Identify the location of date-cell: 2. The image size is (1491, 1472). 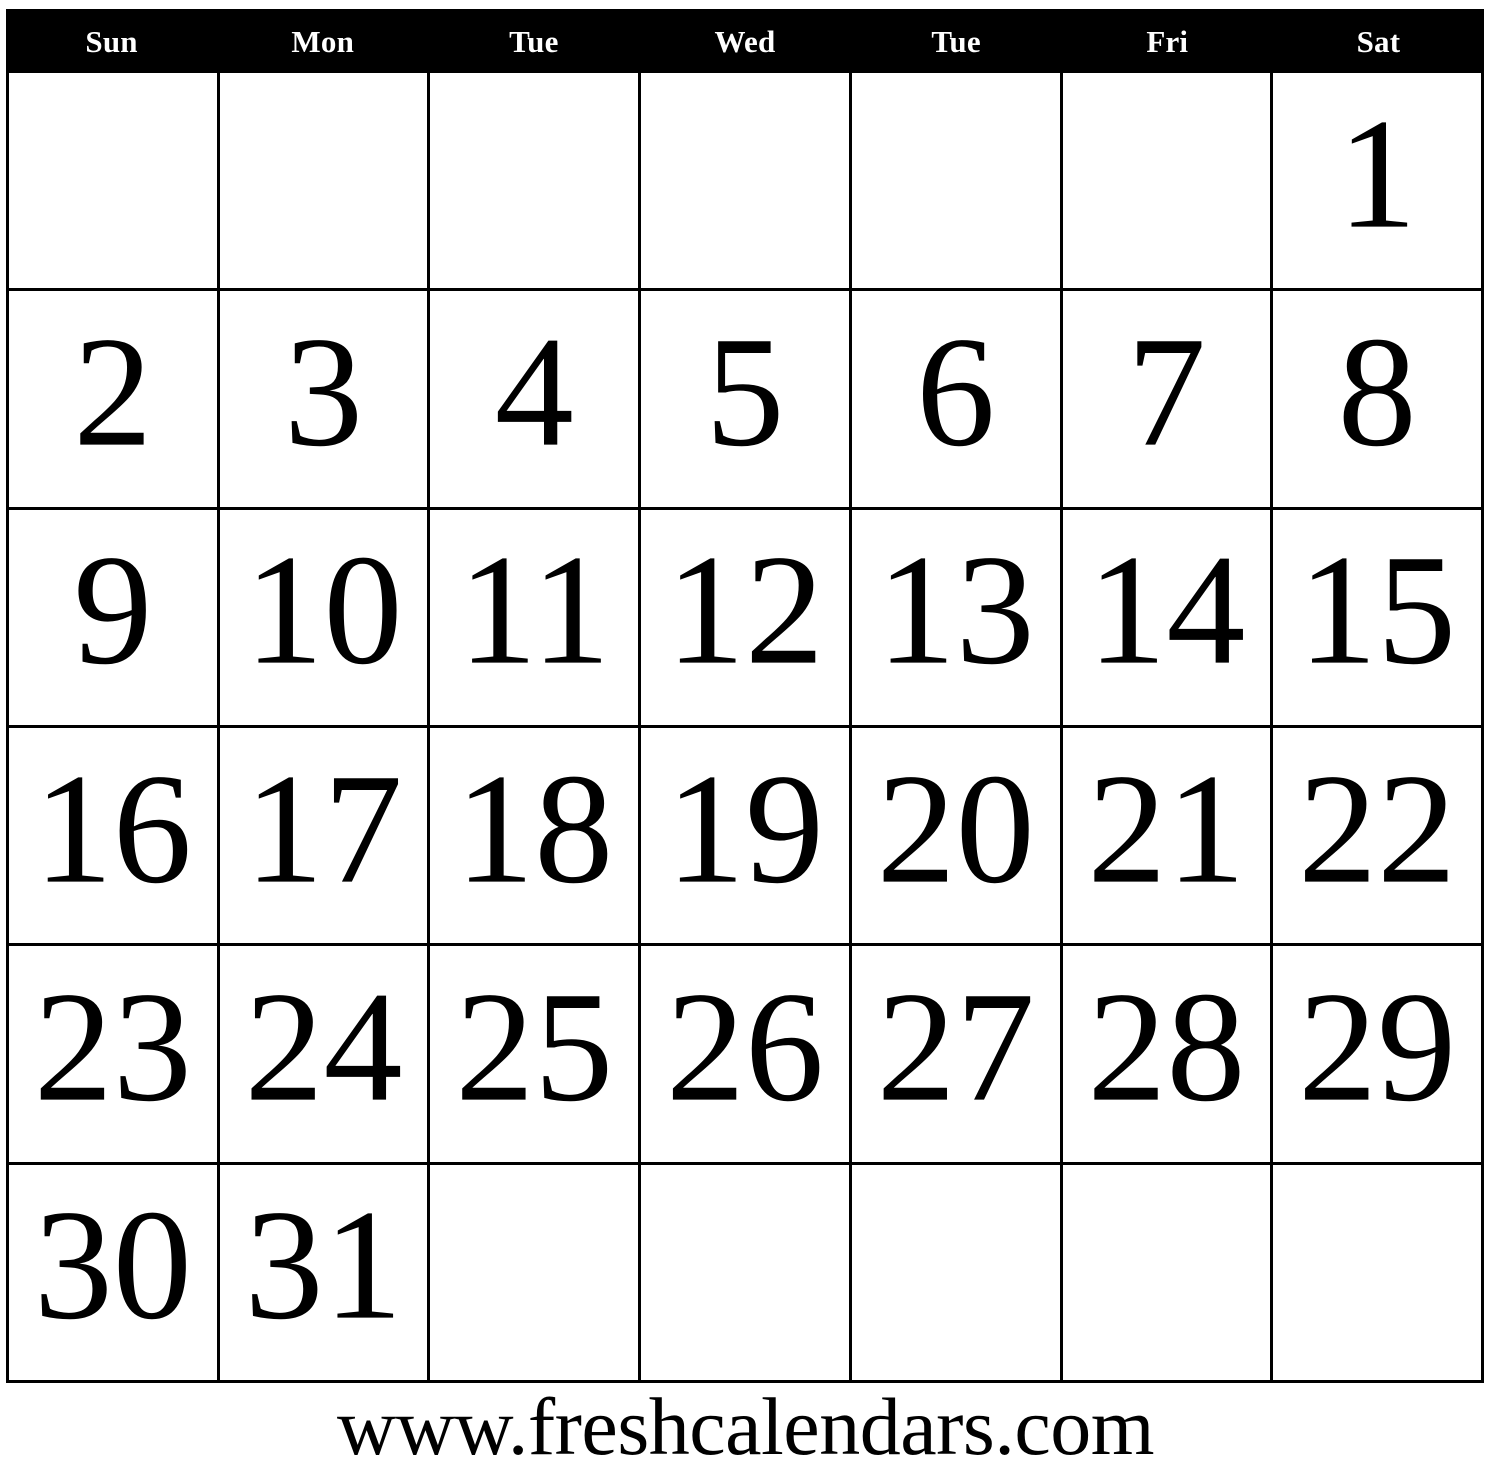
(114, 400).